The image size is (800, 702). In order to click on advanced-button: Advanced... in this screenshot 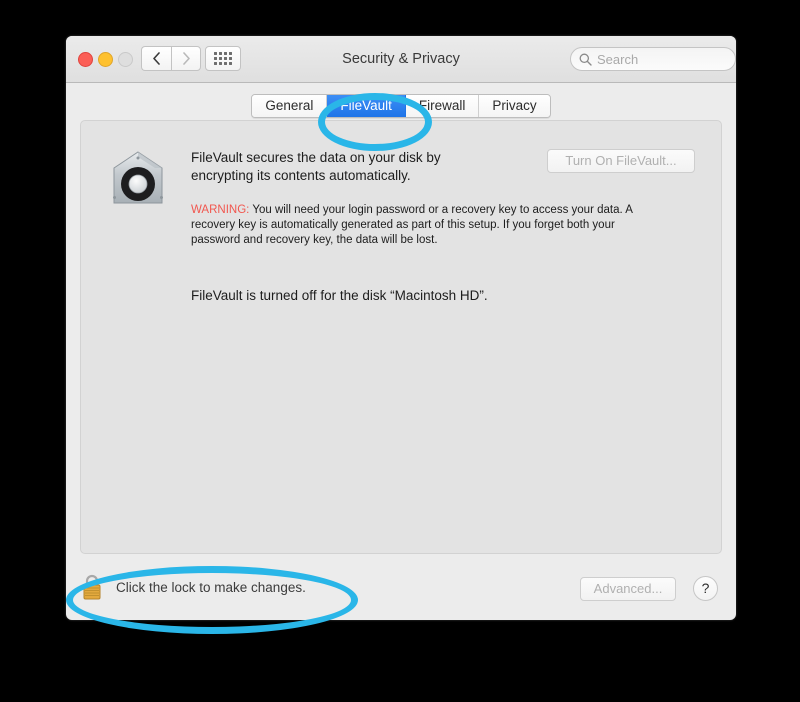, I will do `click(628, 589)`.